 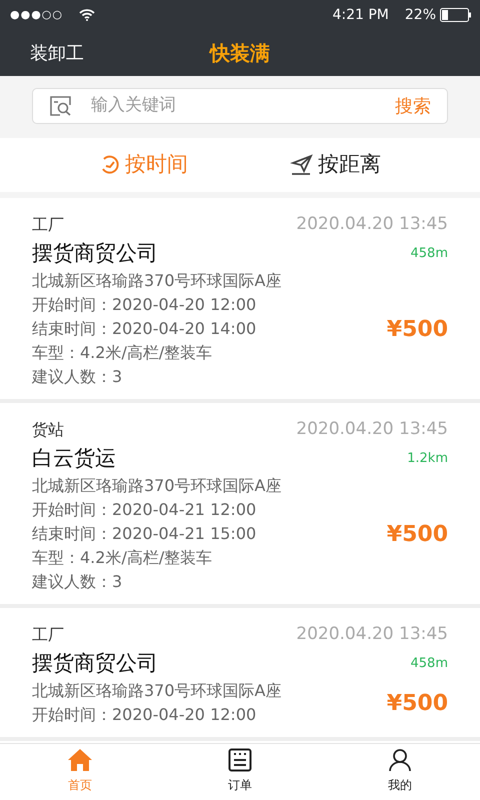 I want to click on person-icon, so click(x=400, y=760).